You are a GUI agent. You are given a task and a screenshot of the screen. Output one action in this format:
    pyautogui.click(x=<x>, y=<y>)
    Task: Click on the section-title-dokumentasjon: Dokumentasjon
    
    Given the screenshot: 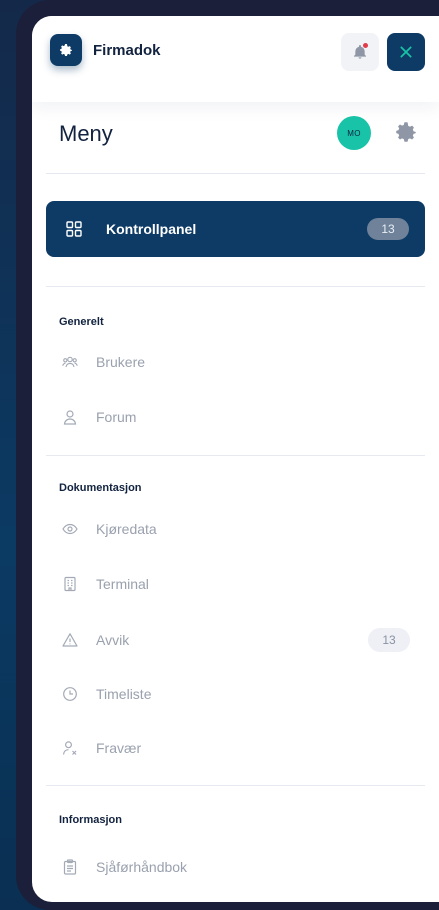 What is the action you would take?
    pyautogui.click(x=100, y=488)
    